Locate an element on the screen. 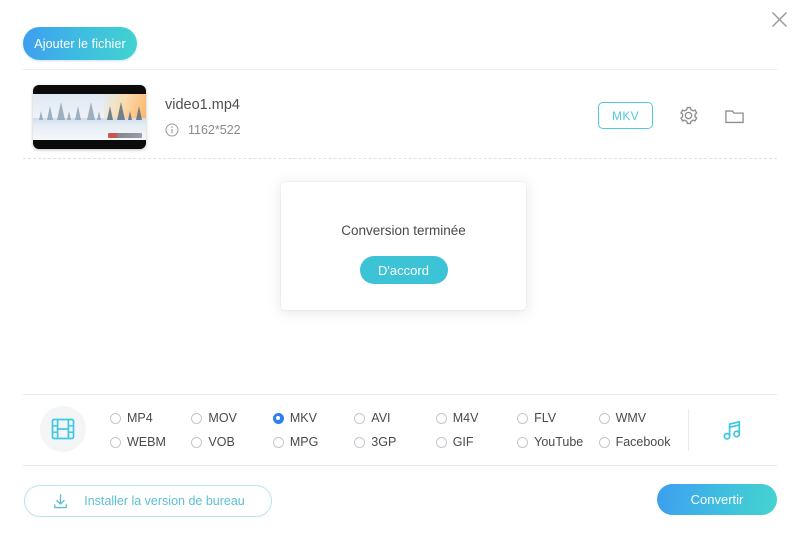  format-label: AVI is located at coordinates (381, 418).